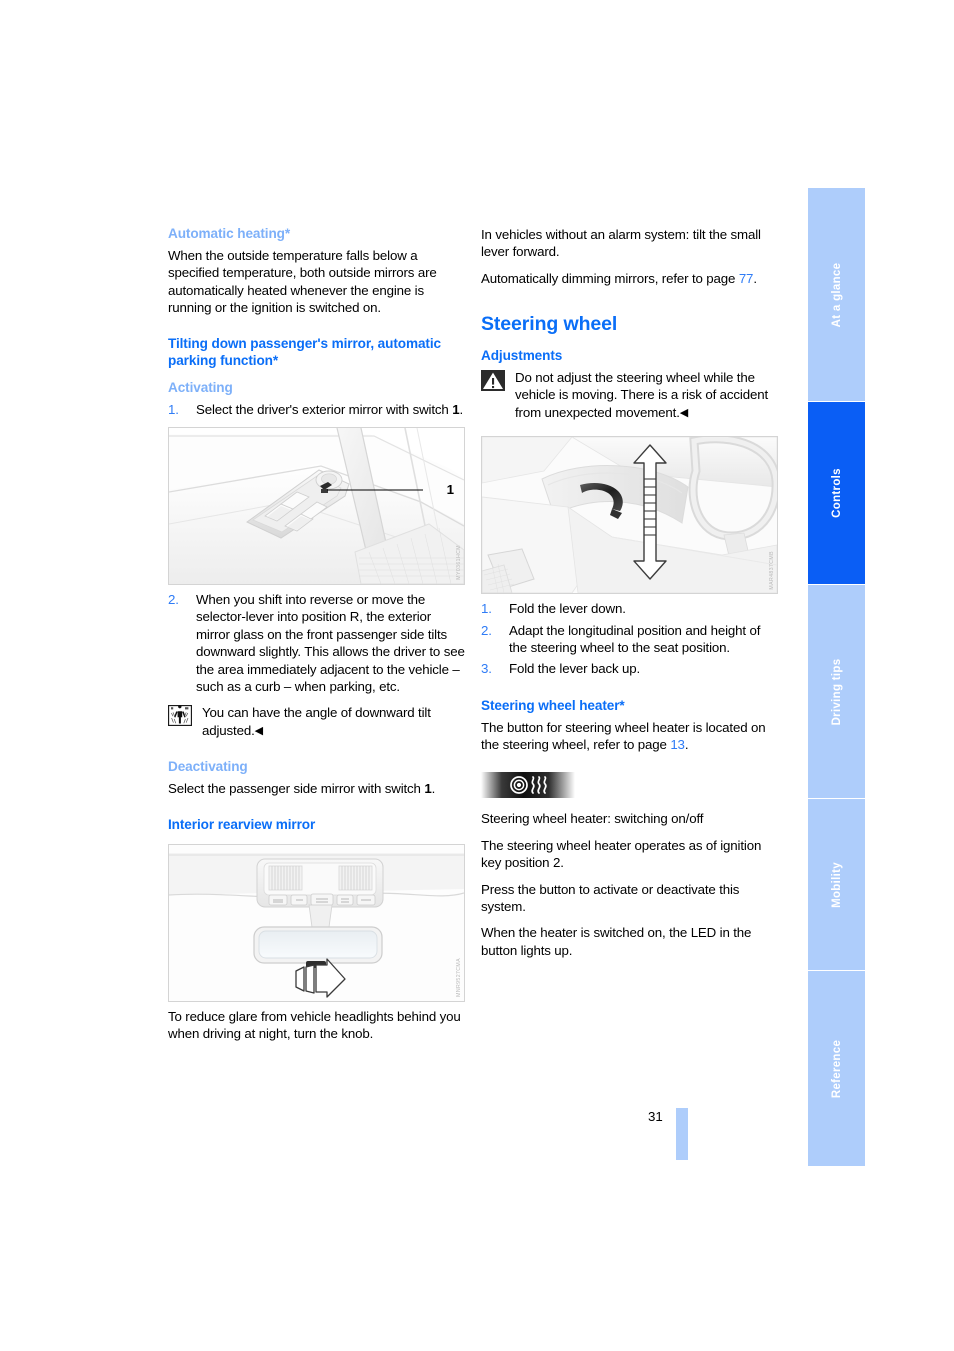  Describe the element at coordinates (772, 570) in the screenshot. I see `figure-code: MAR4837CMB` at that location.